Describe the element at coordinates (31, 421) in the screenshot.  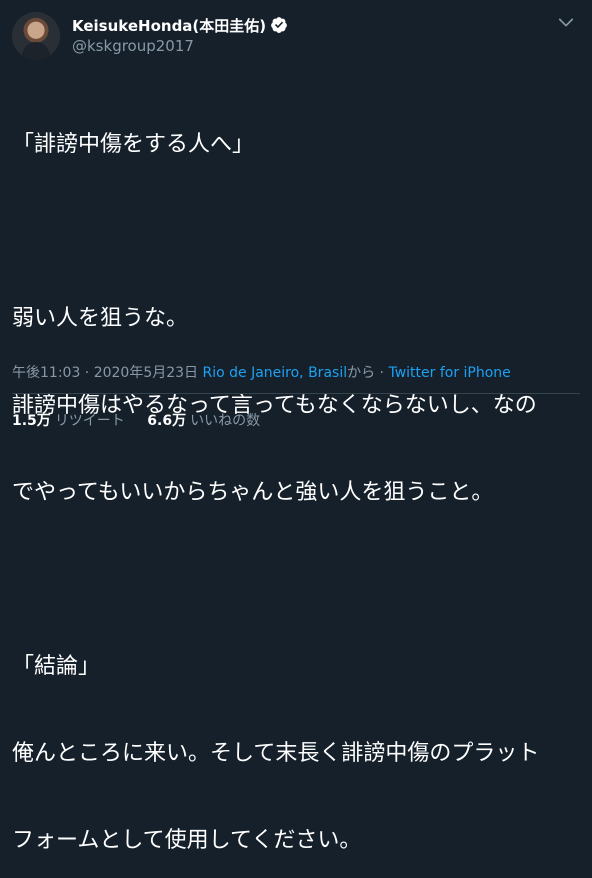
I see `retweets-count: 1.5万` at that location.